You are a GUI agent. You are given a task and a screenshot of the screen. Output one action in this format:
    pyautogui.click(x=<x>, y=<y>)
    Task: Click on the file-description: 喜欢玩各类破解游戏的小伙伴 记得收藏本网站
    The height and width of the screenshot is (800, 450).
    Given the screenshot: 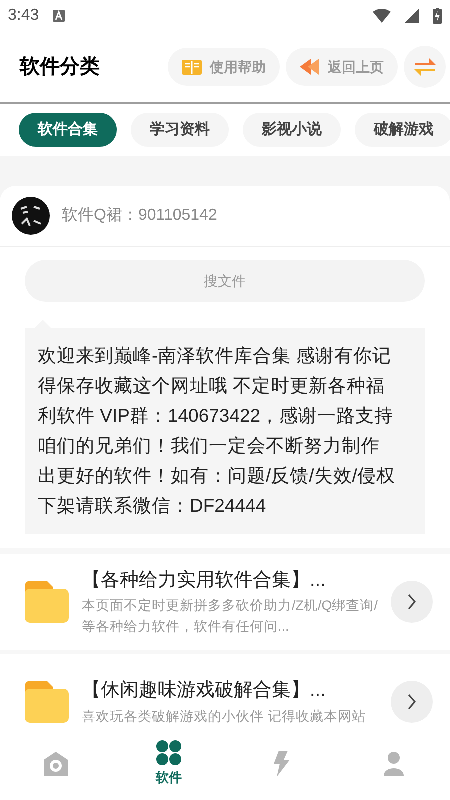 What is the action you would take?
    pyautogui.click(x=224, y=717)
    